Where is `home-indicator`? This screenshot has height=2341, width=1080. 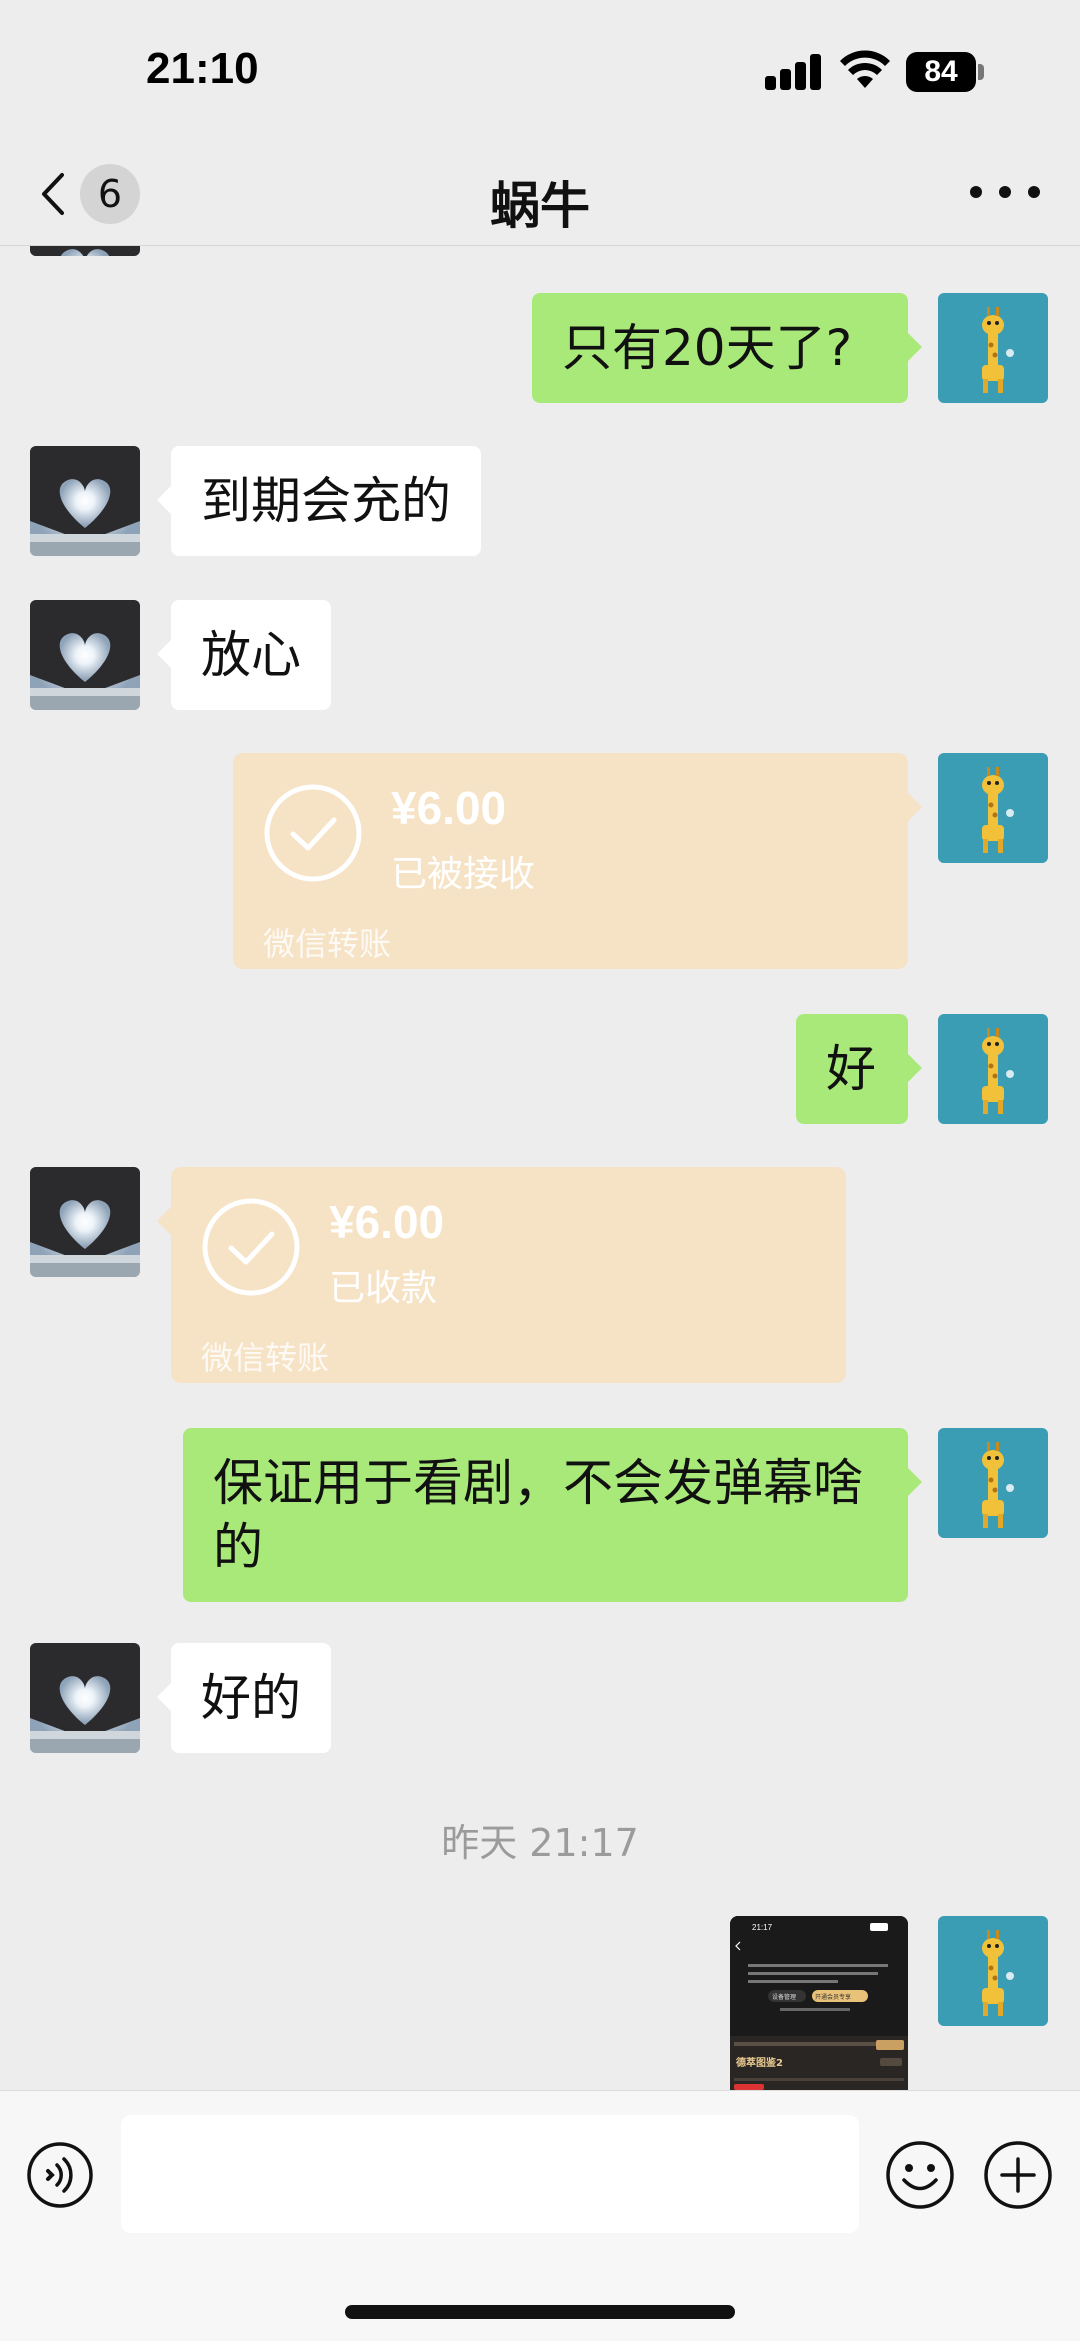
home-indicator is located at coordinates (540, 2312).